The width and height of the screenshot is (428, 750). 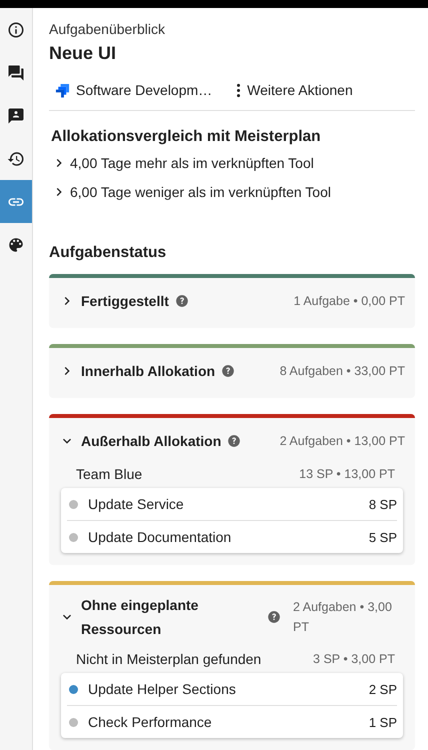 I want to click on task-name: Update Documentation, so click(x=160, y=537).